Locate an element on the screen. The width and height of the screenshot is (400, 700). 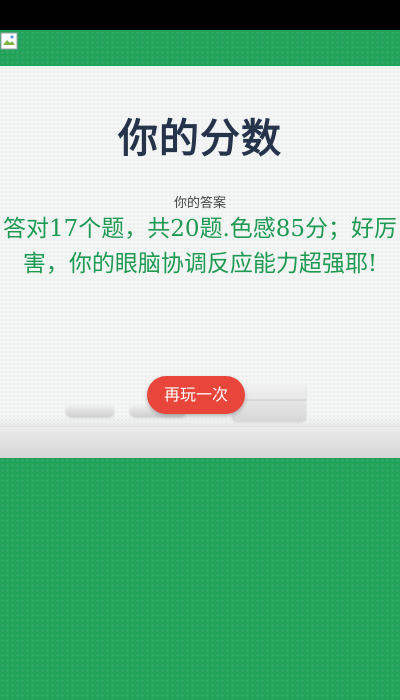
result-message: 答对17个题，共20题.色感85分；好厉害，你的眼脑协调反应能力超强耶! is located at coordinates (200, 246).